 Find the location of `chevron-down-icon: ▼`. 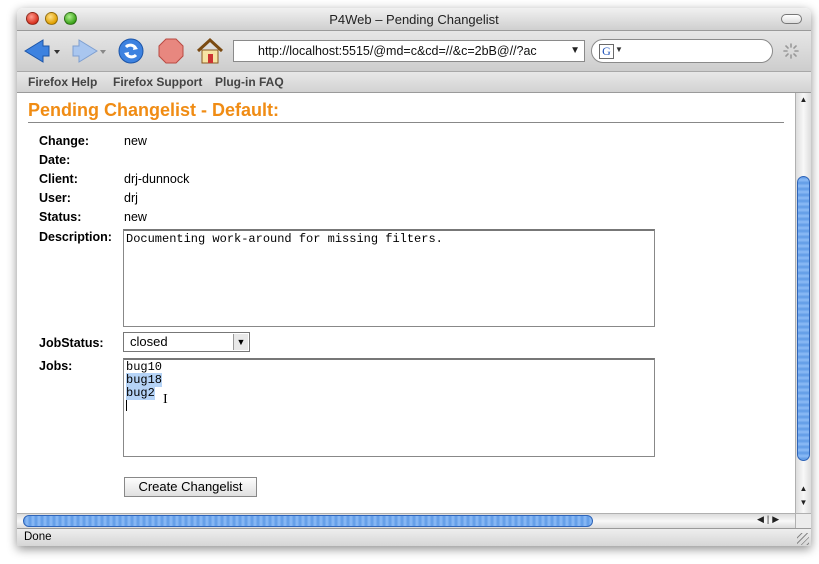

chevron-down-icon: ▼ is located at coordinates (240, 342).